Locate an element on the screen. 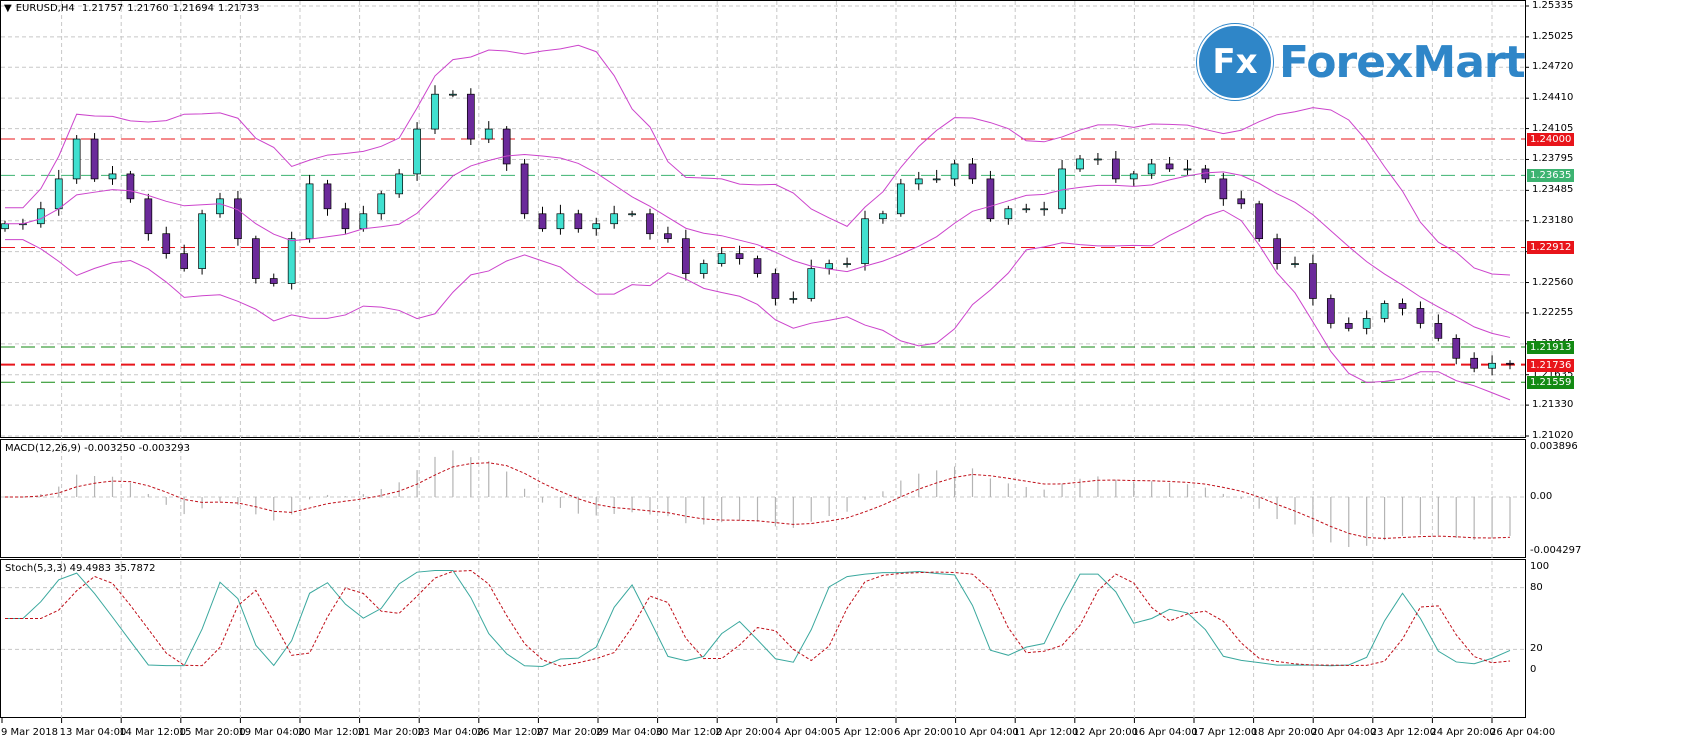 This screenshot has height=744, width=1683. stoch-label: Stoch(5,3,3) 49.4983 35.7872 is located at coordinates (80, 568).